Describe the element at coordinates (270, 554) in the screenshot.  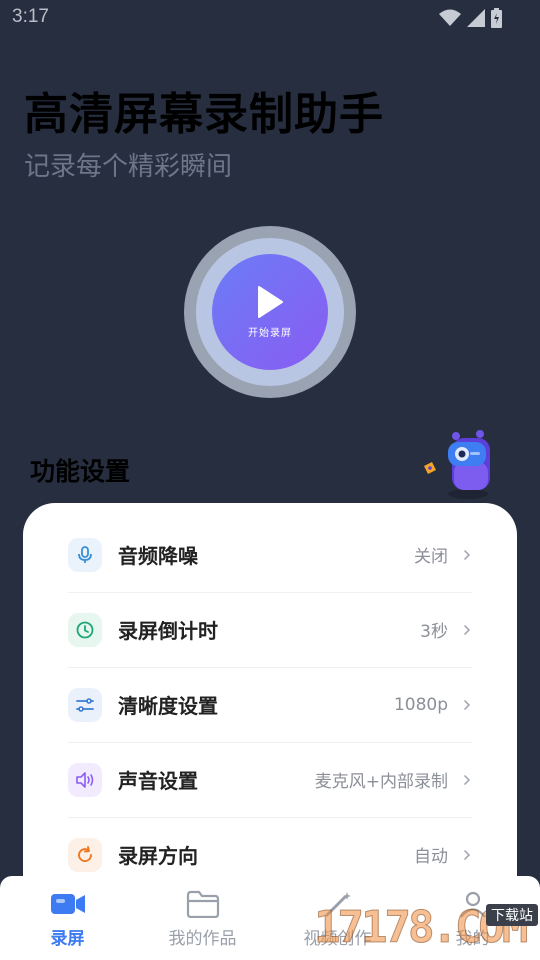
I see `setting-row-audio-denoise: 音频降噪 关闭` at that location.